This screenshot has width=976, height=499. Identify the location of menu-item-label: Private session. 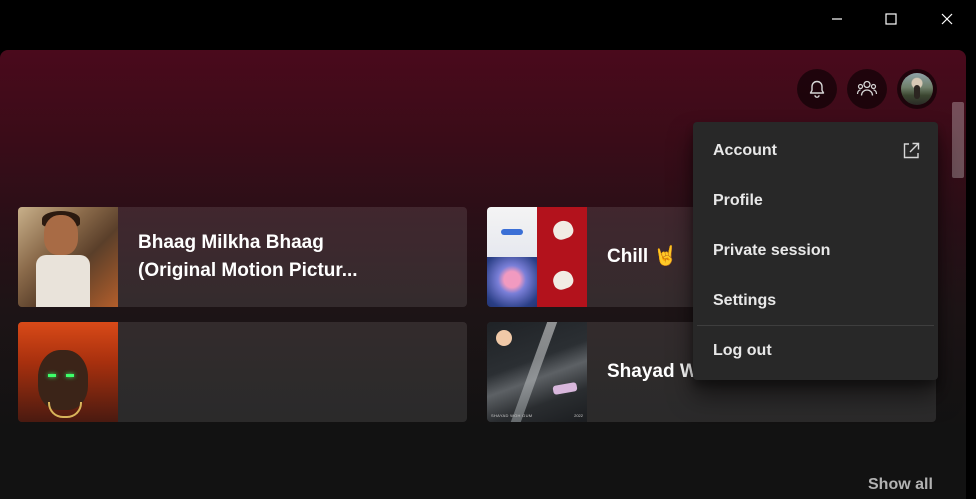
(772, 250).